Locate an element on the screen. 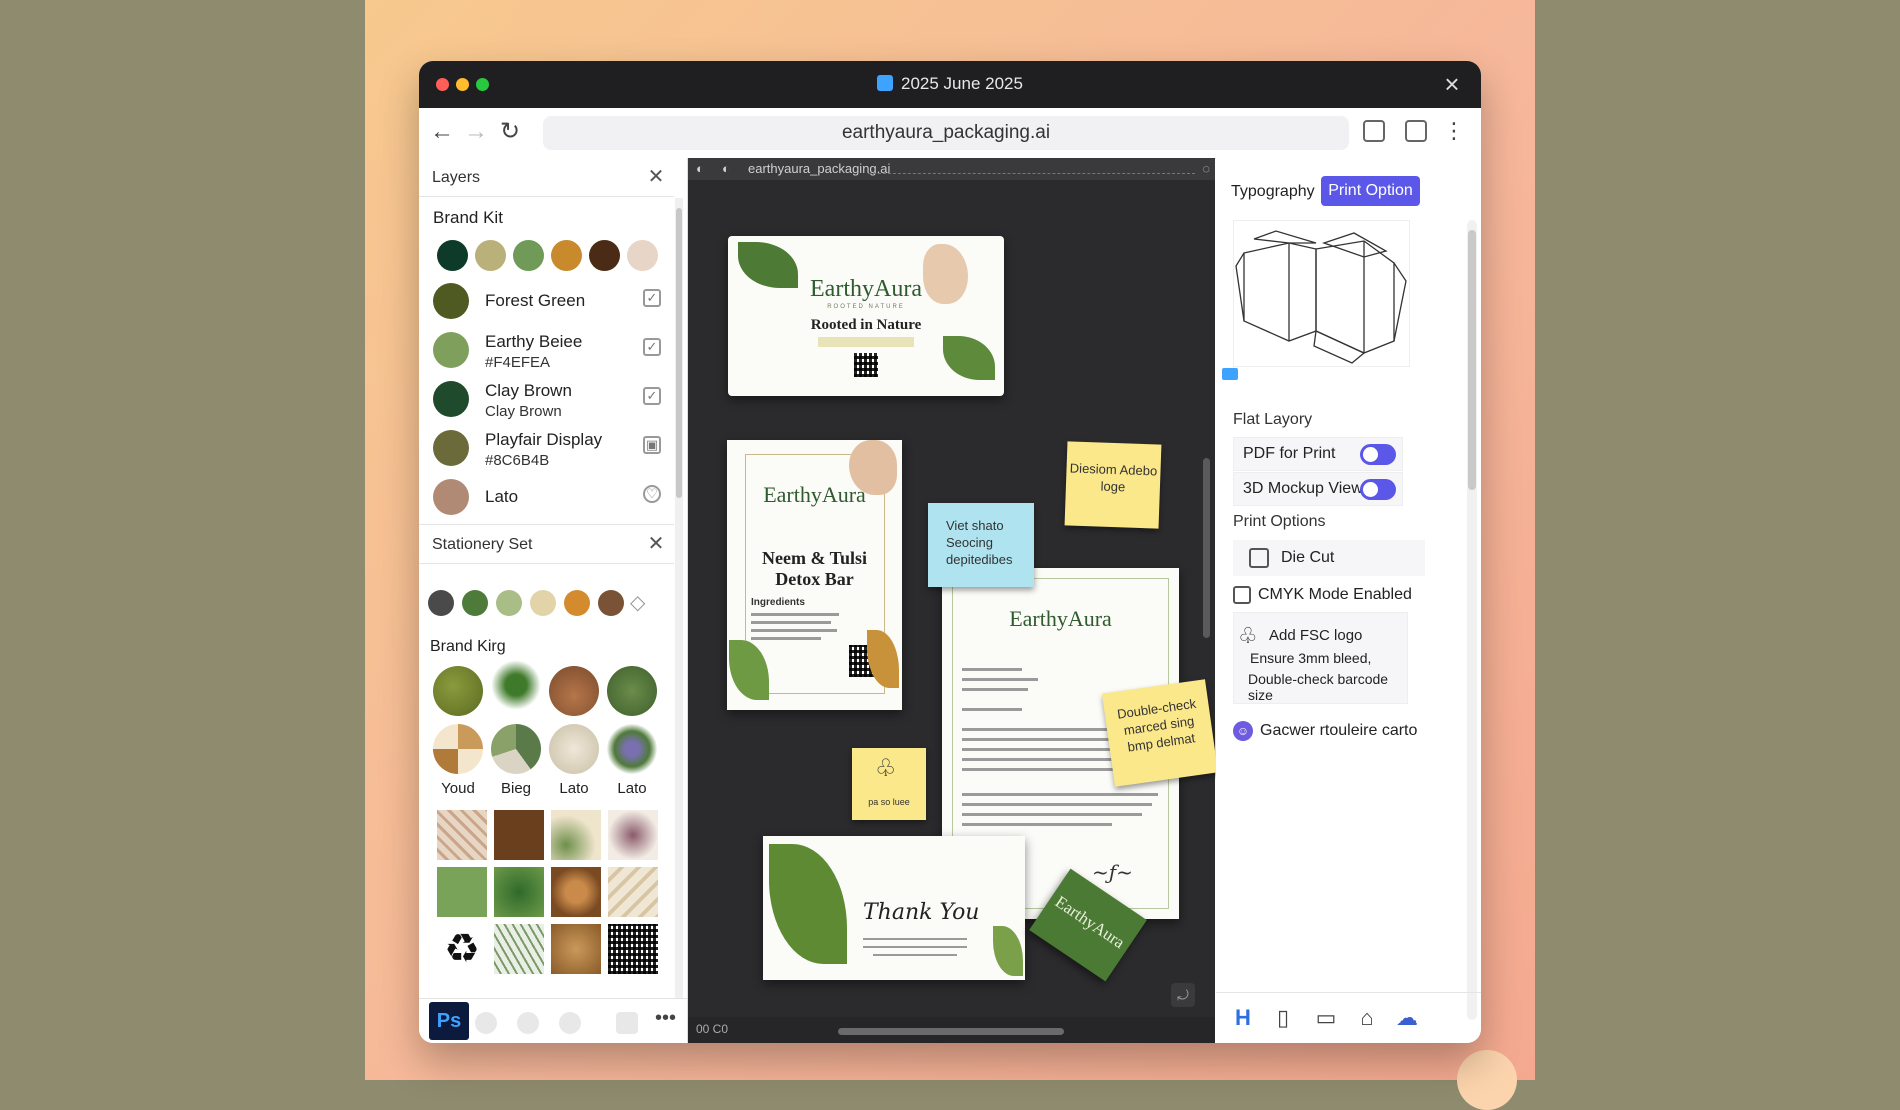 The width and height of the screenshot is (1900, 1110). split-leaf-asset is located at coordinates (516, 749).